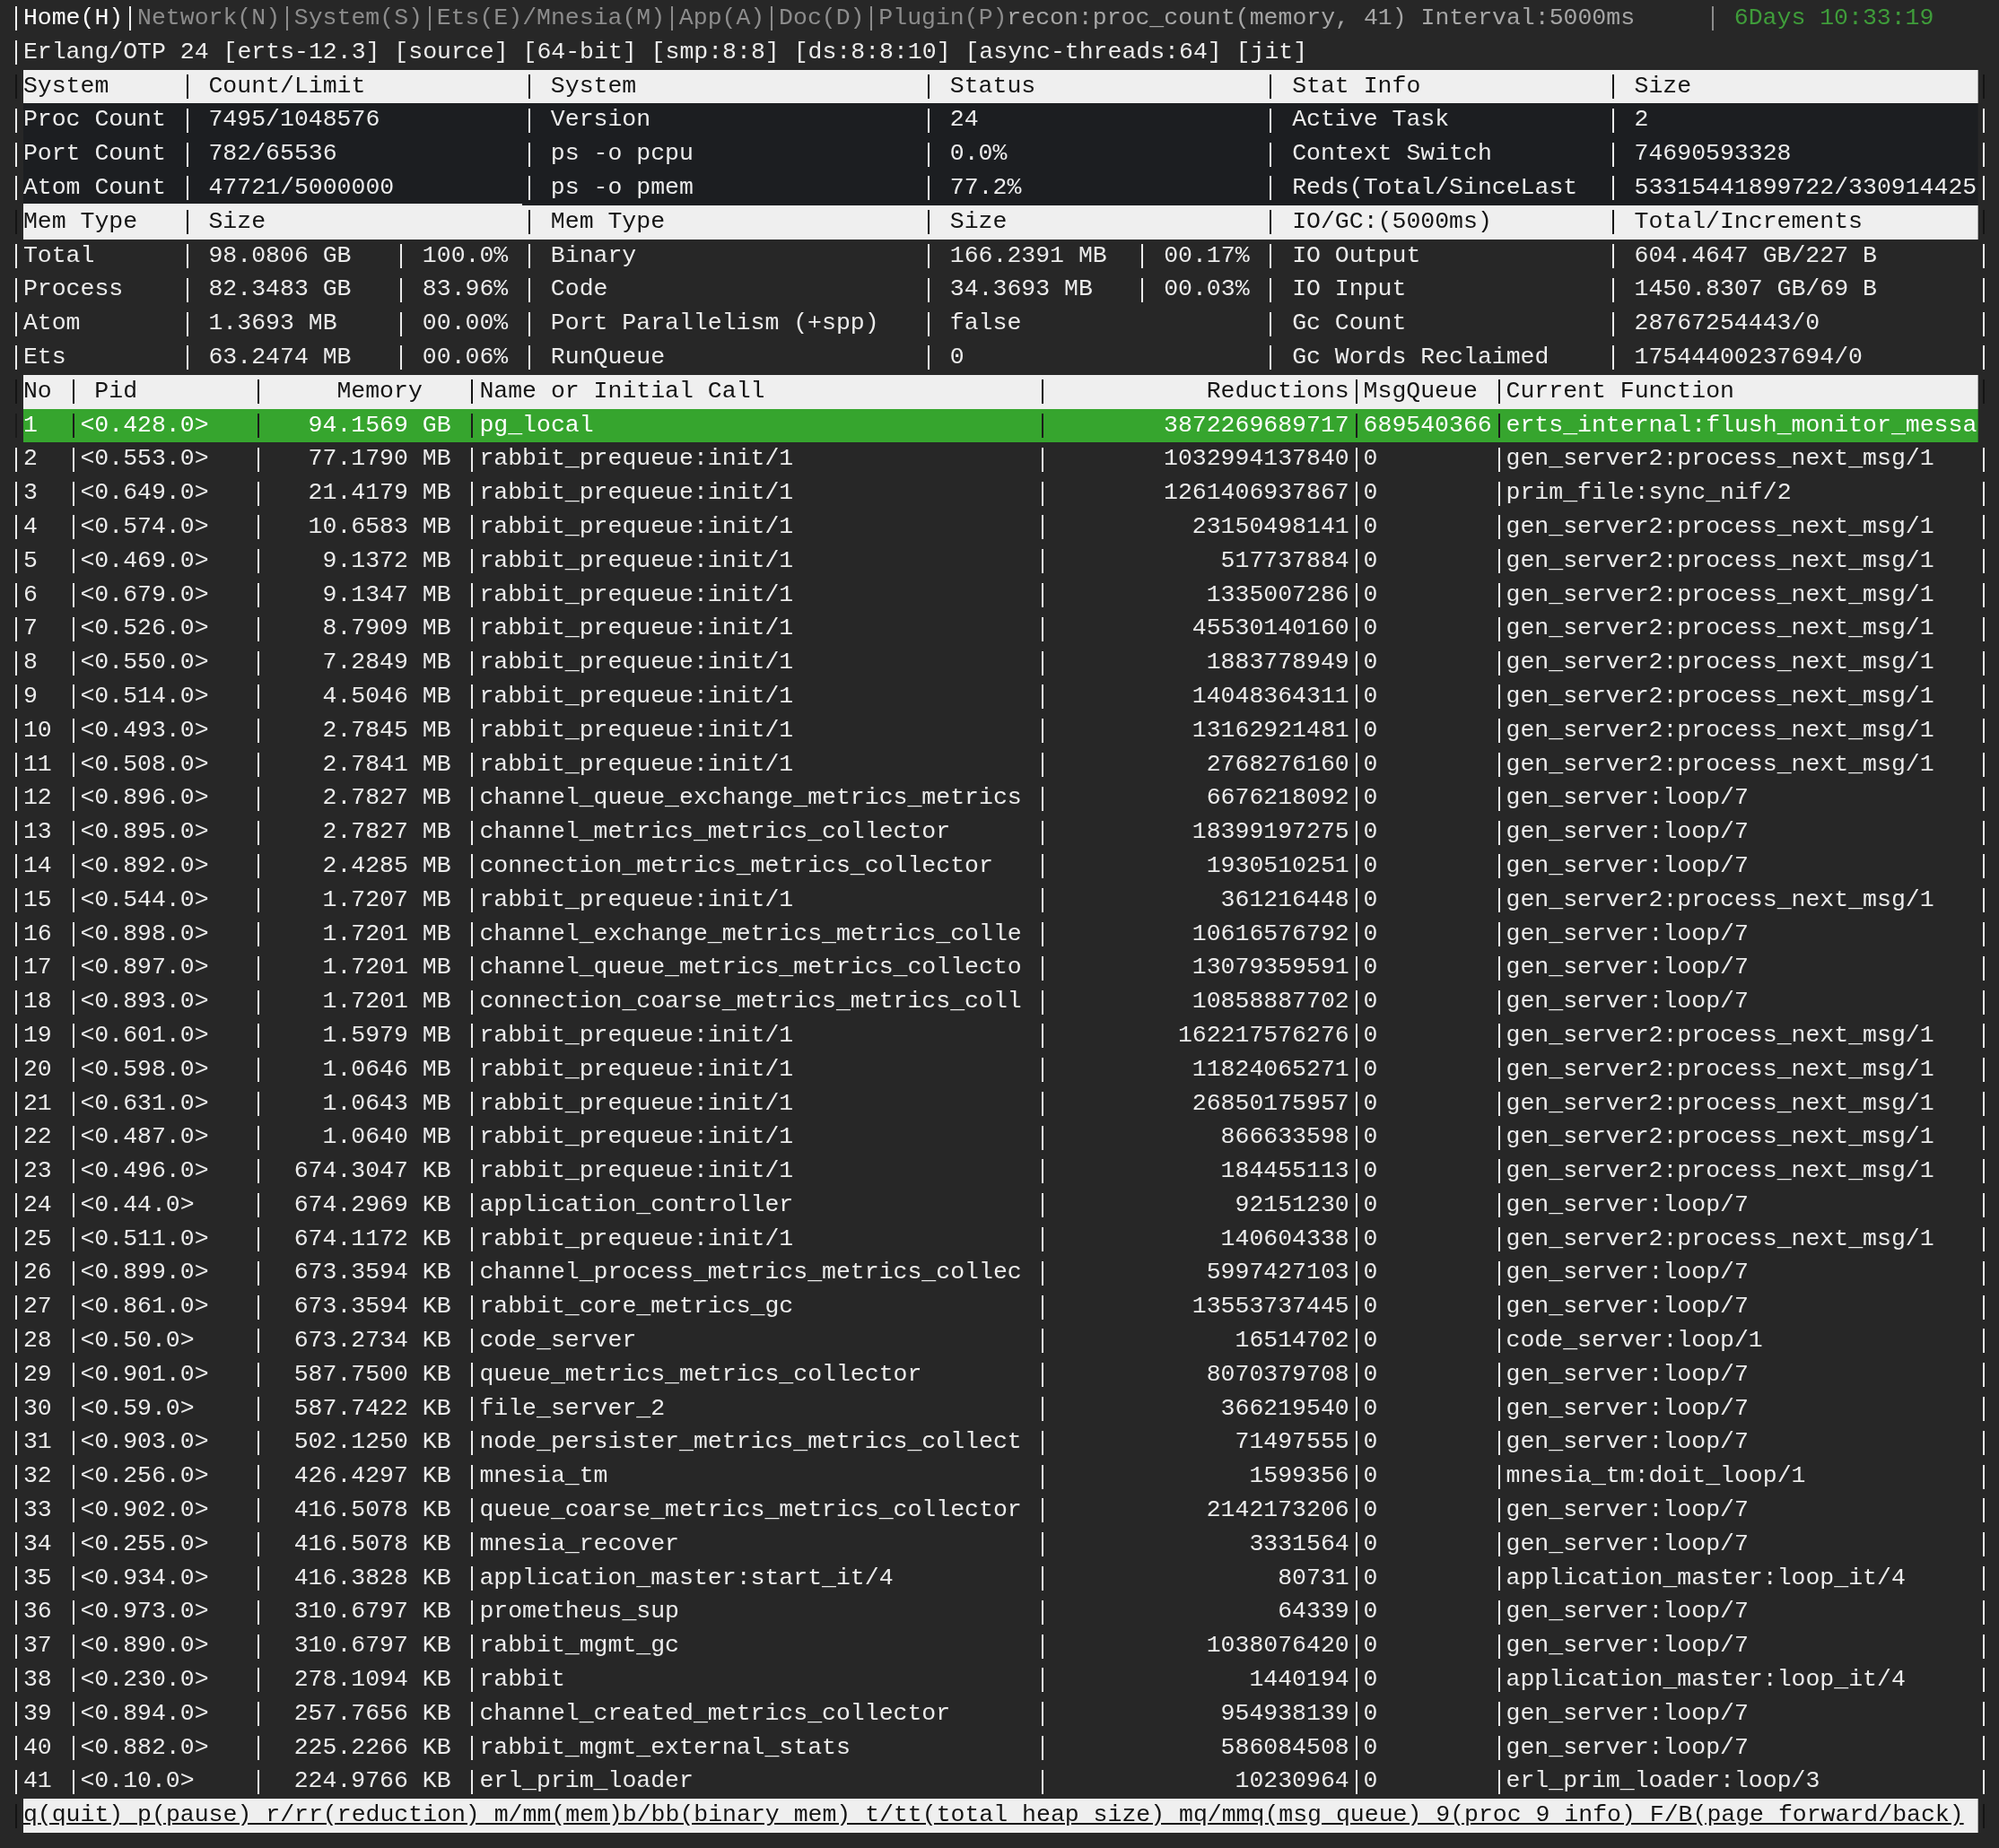  Describe the element at coordinates (1727, 324) in the screenshot. I see `table-cell-text: 28767254443/0` at that location.